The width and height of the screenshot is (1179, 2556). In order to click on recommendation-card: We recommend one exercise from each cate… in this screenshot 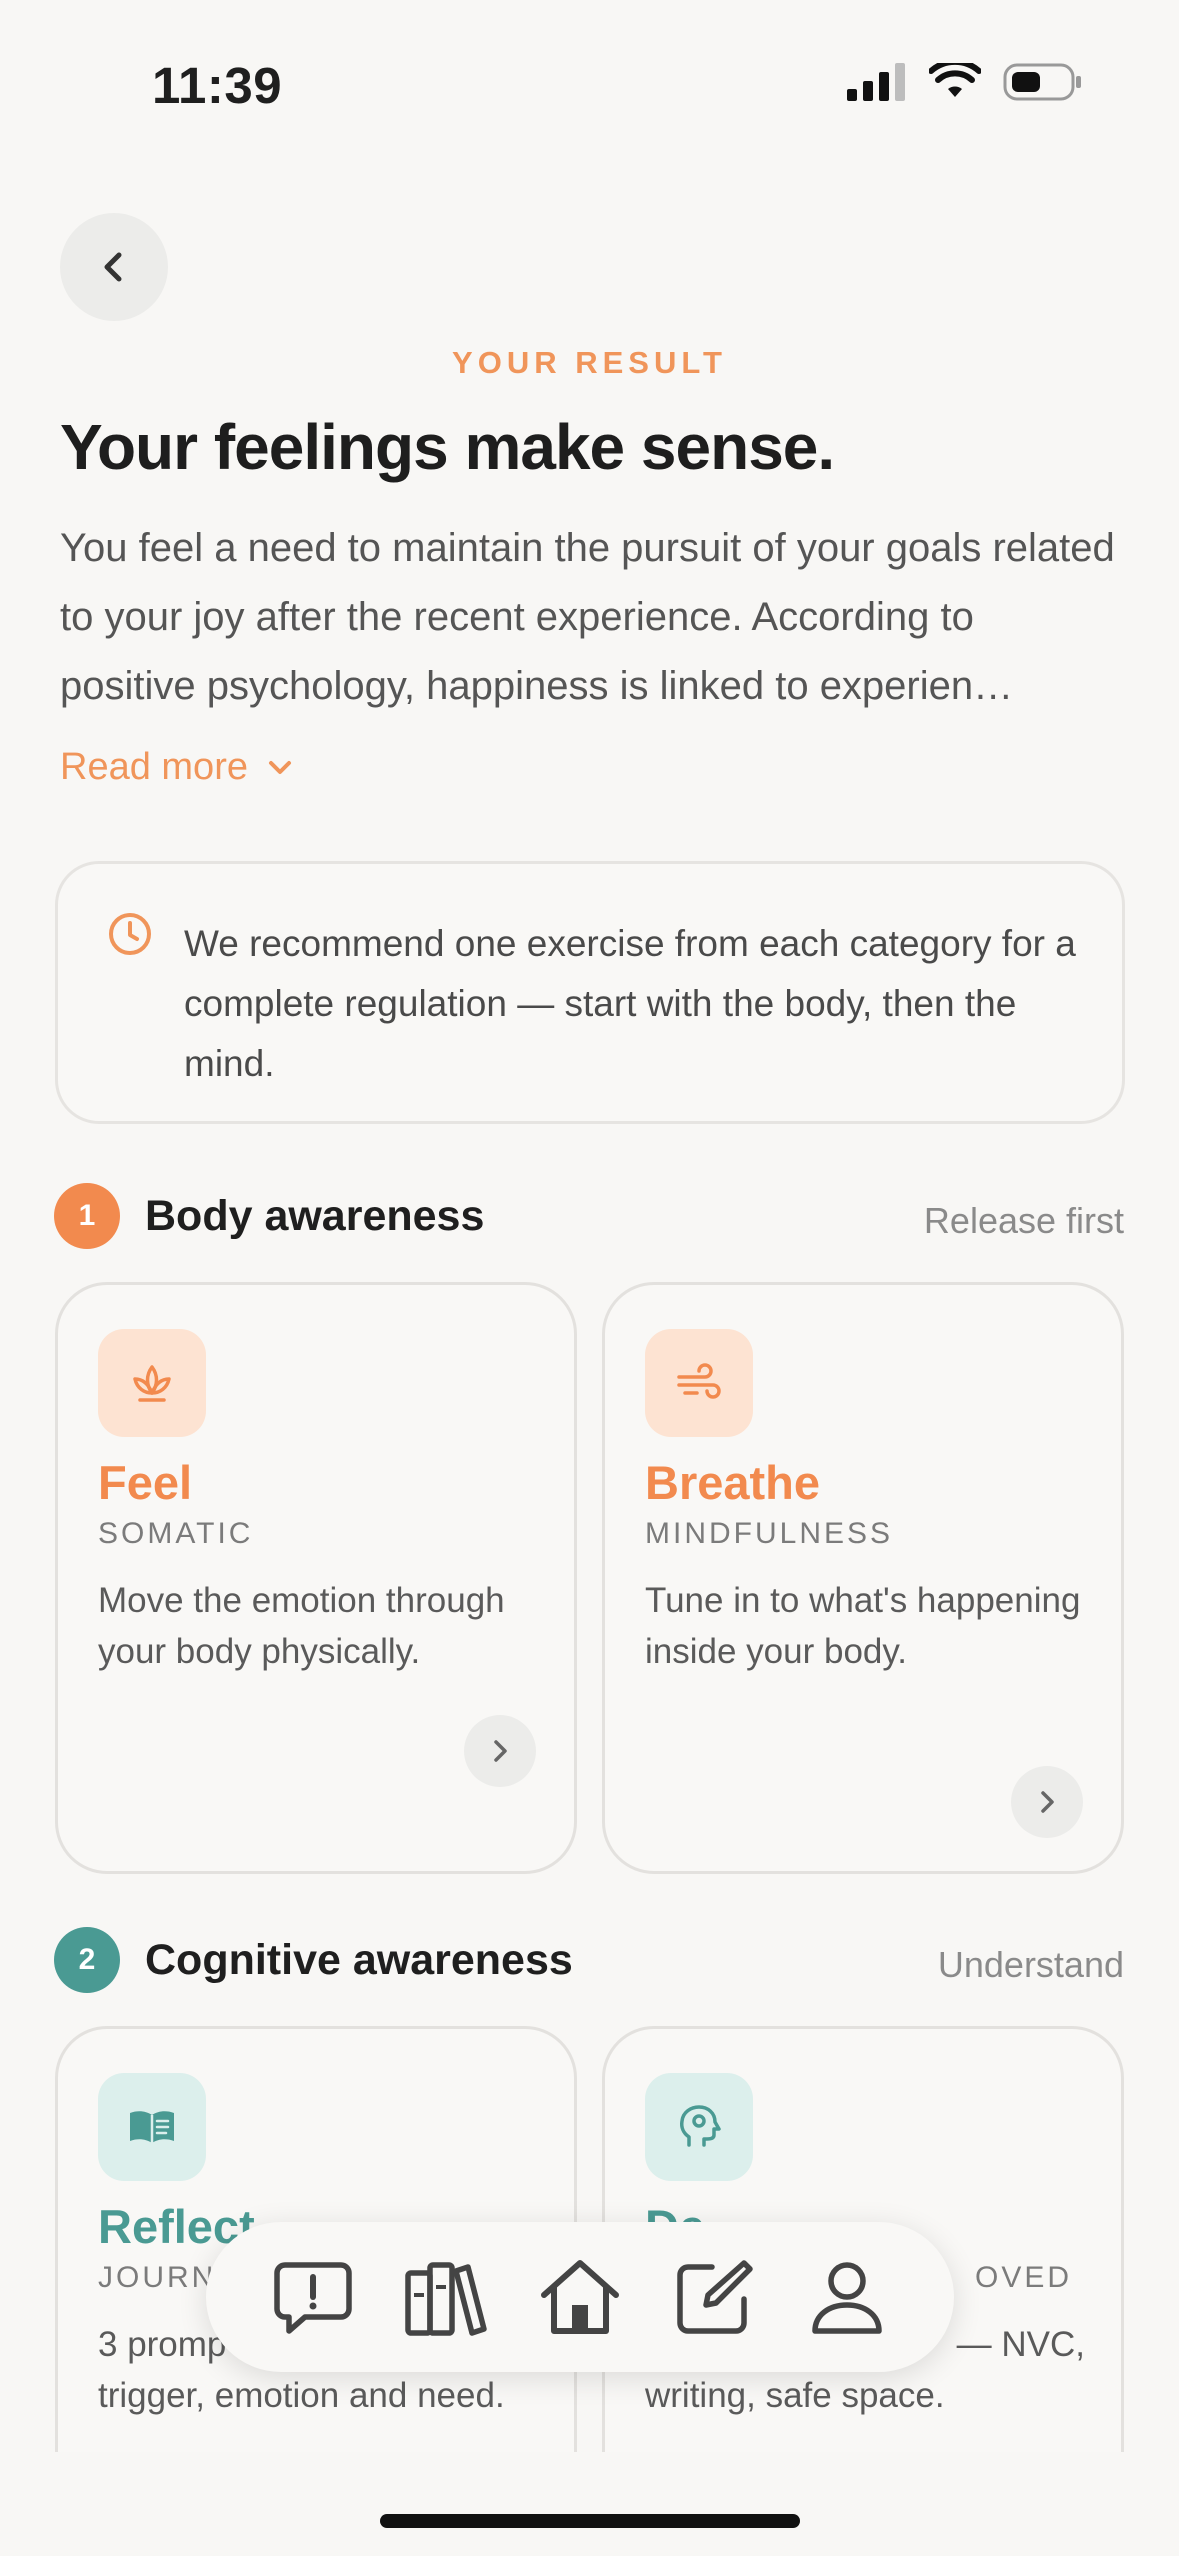, I will do `click(590, 992)`.